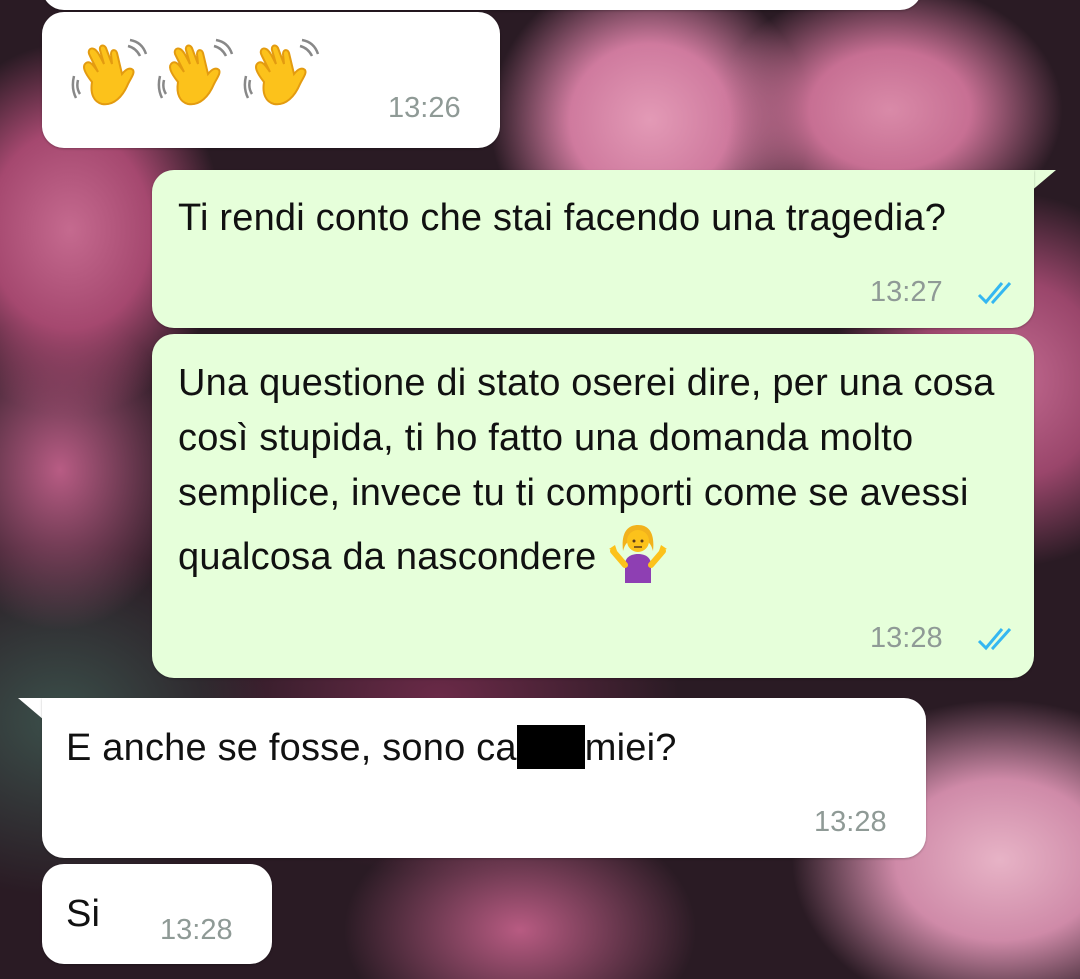  What do you see at coordinates (31, 709) in the screenshot?
I see `bubble-tail` at bounding box center [31, 709].